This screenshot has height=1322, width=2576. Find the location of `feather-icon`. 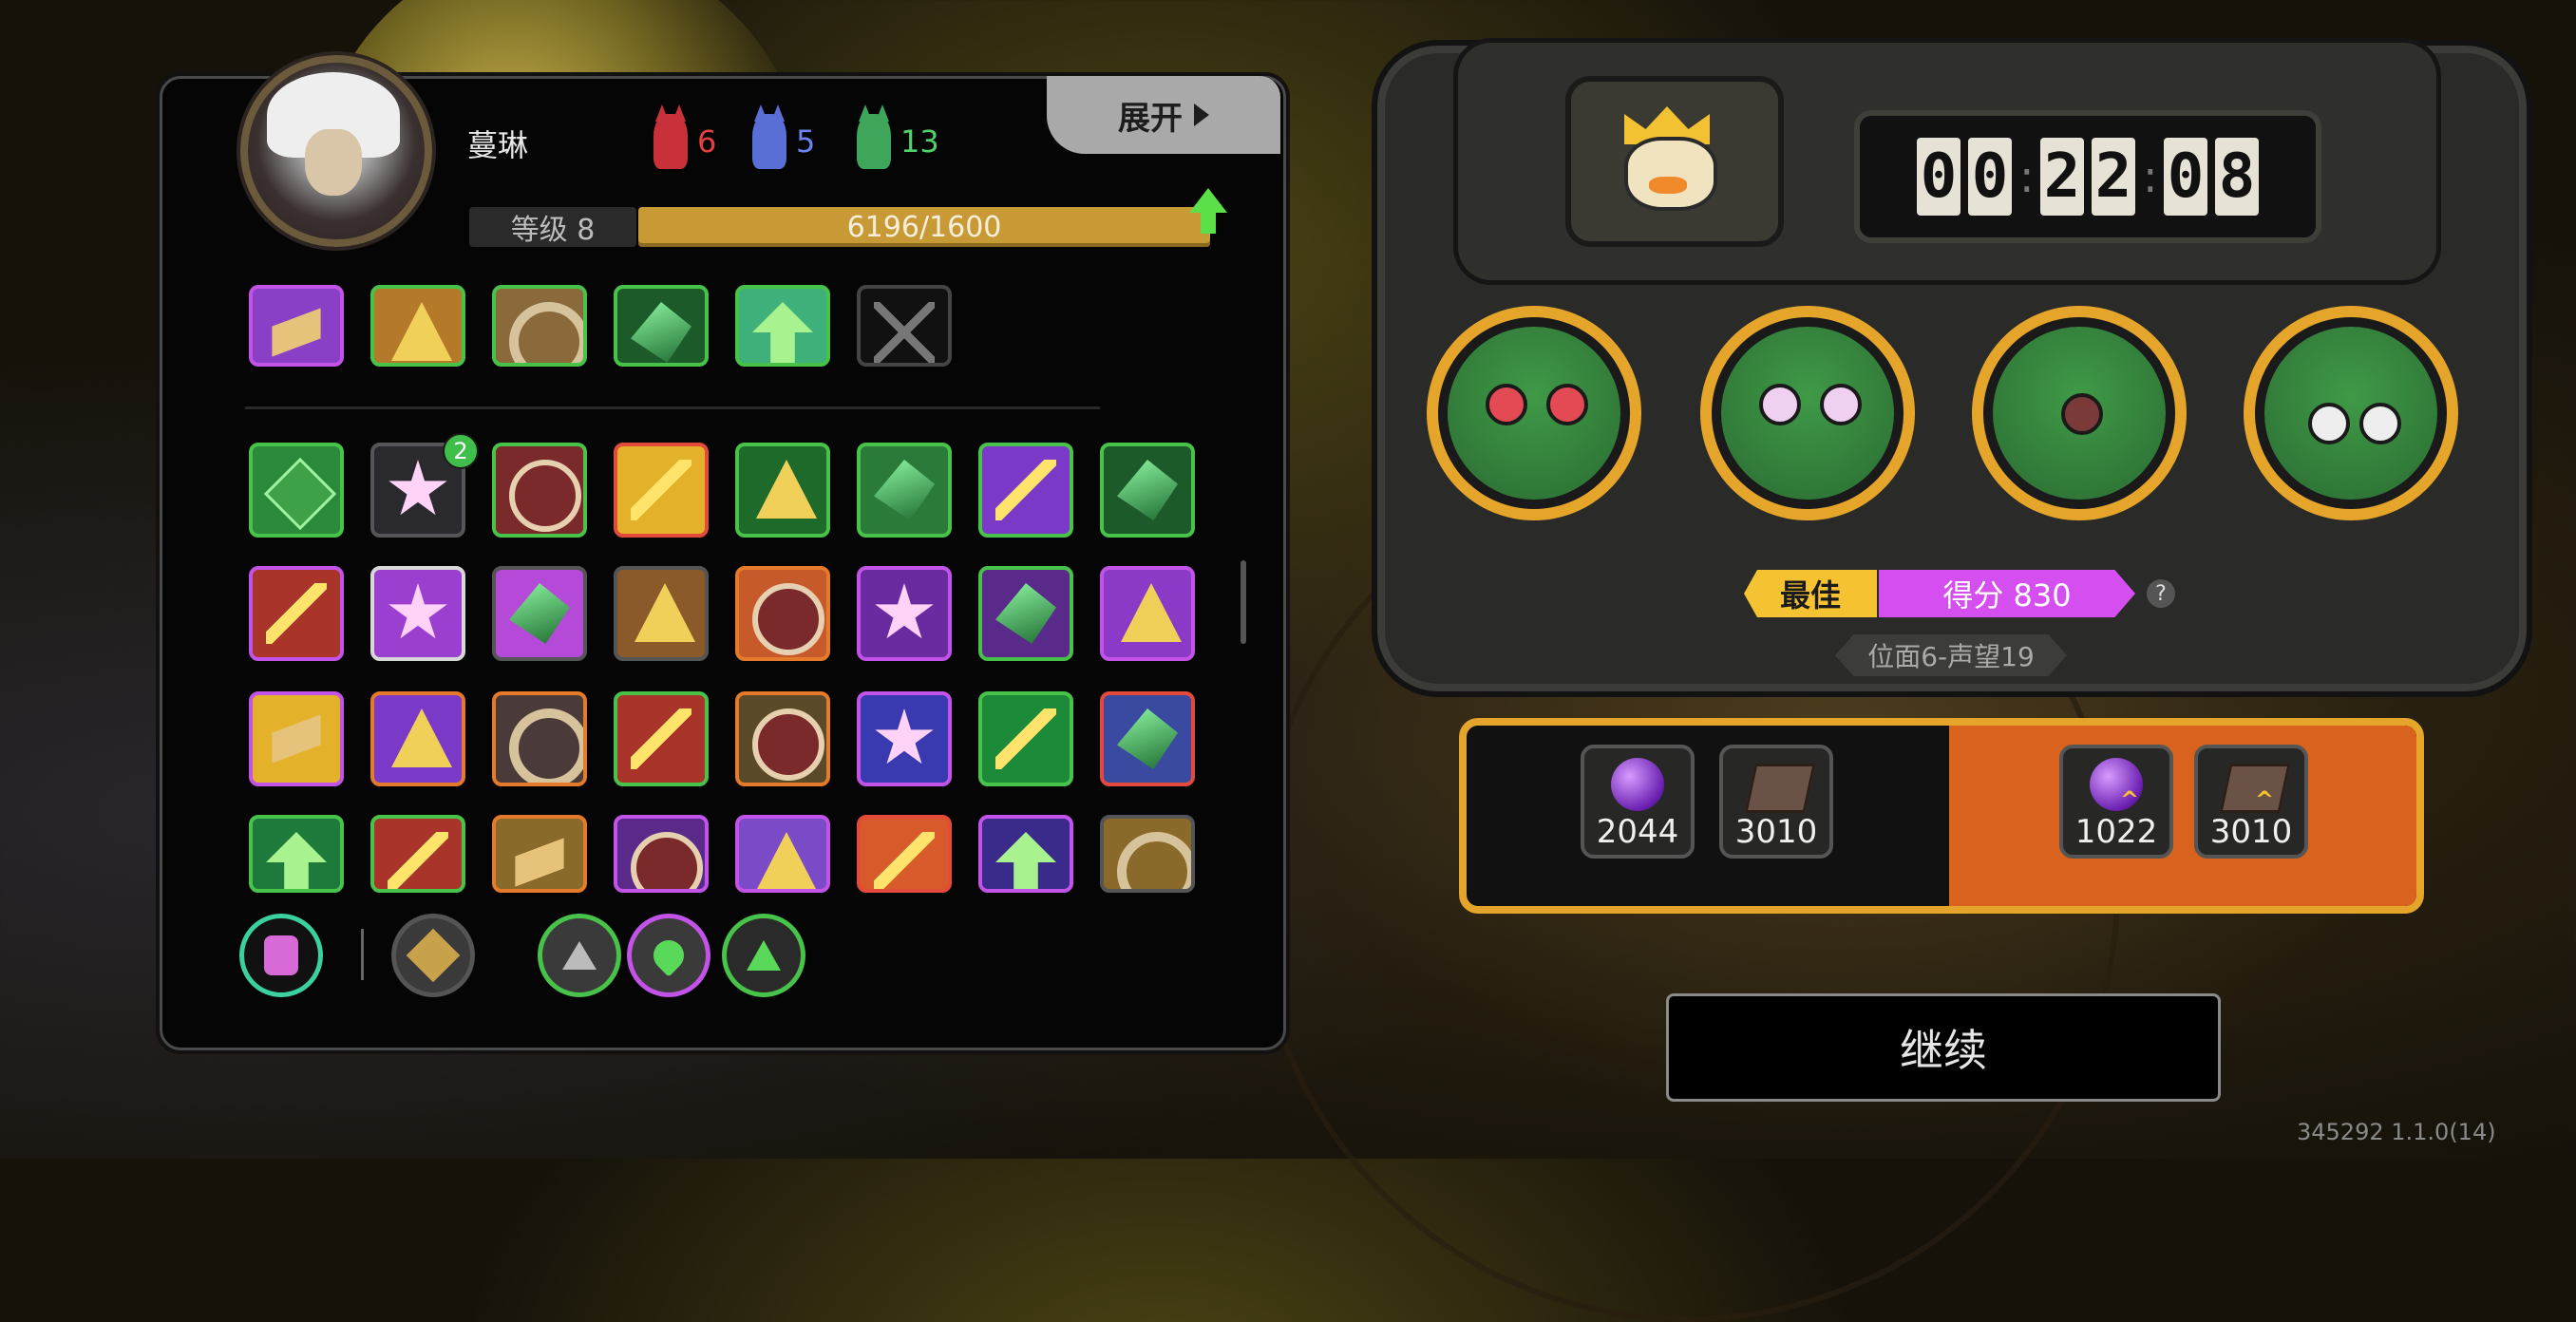

feather-icon is located at coordinates (539, 613).